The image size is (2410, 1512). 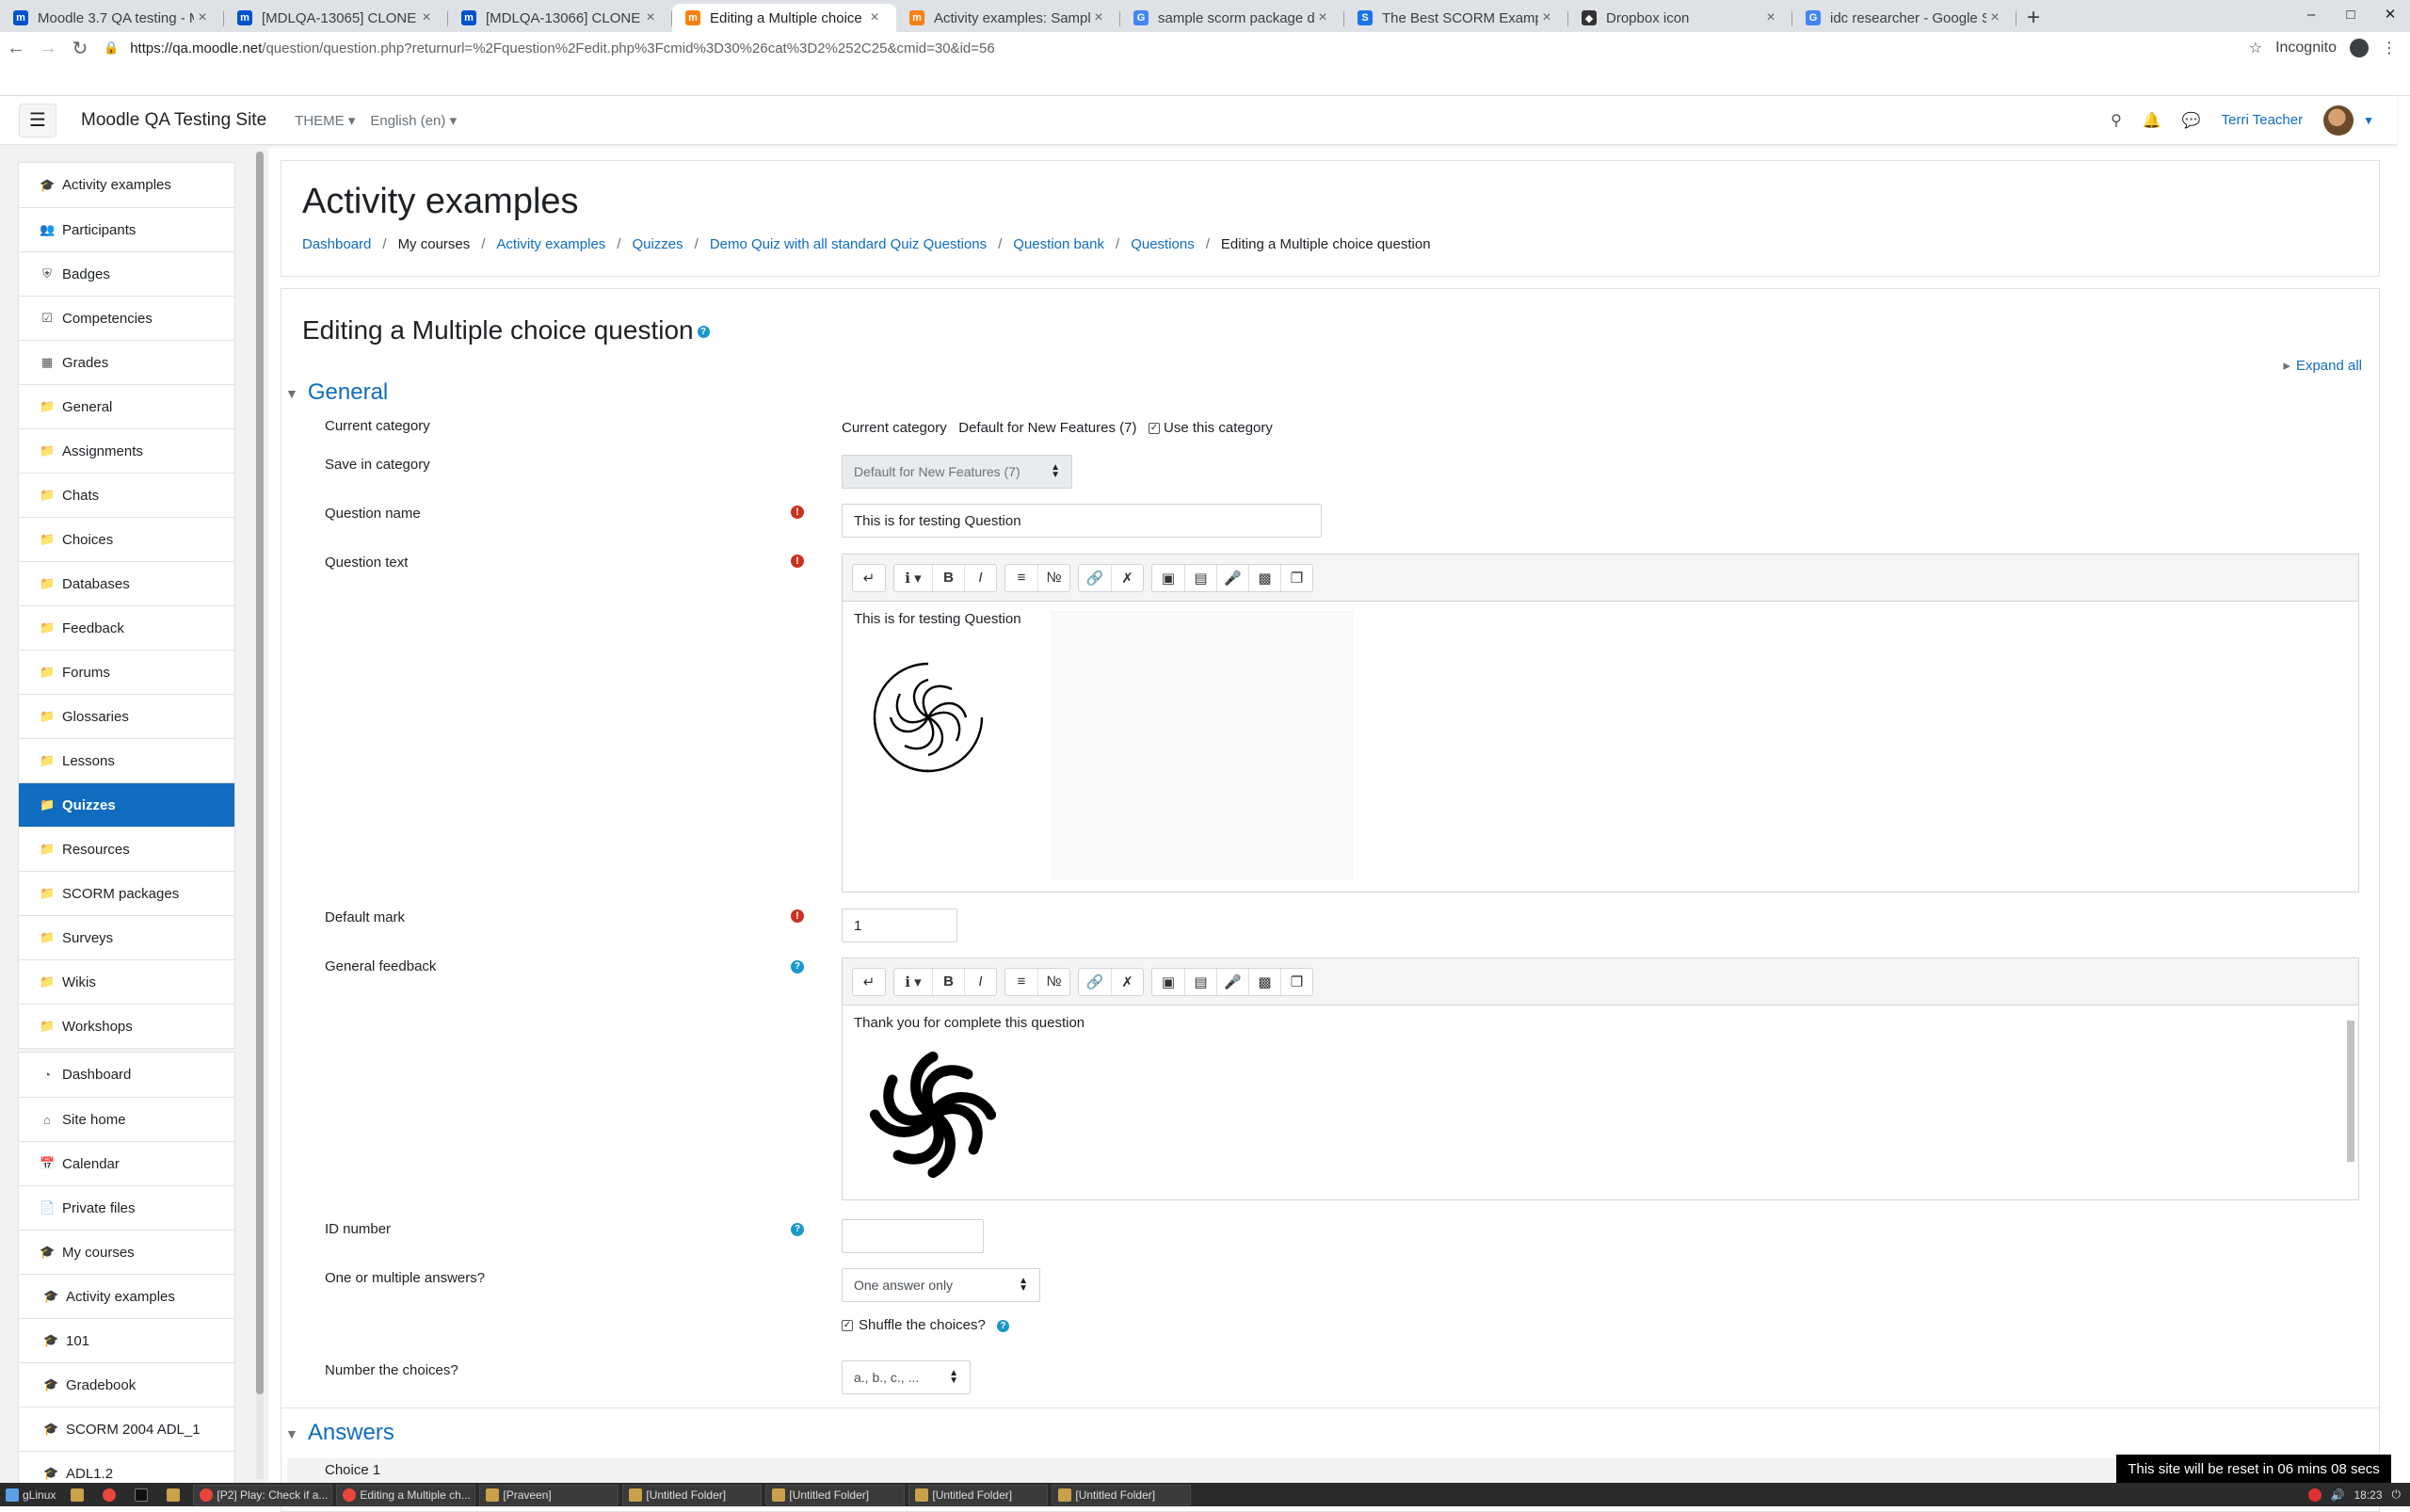 I want to click on editor-scrollbar, so click(x=2350, y=1102).